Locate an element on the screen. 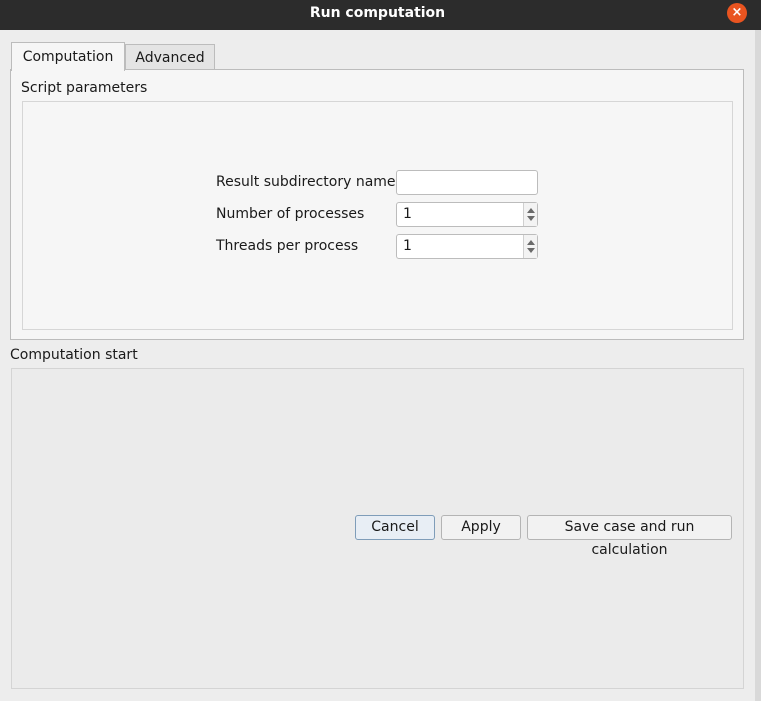 This screenshot has width=761, height=701. tab-advanced: Advanced is located at coordinates (170, 57).